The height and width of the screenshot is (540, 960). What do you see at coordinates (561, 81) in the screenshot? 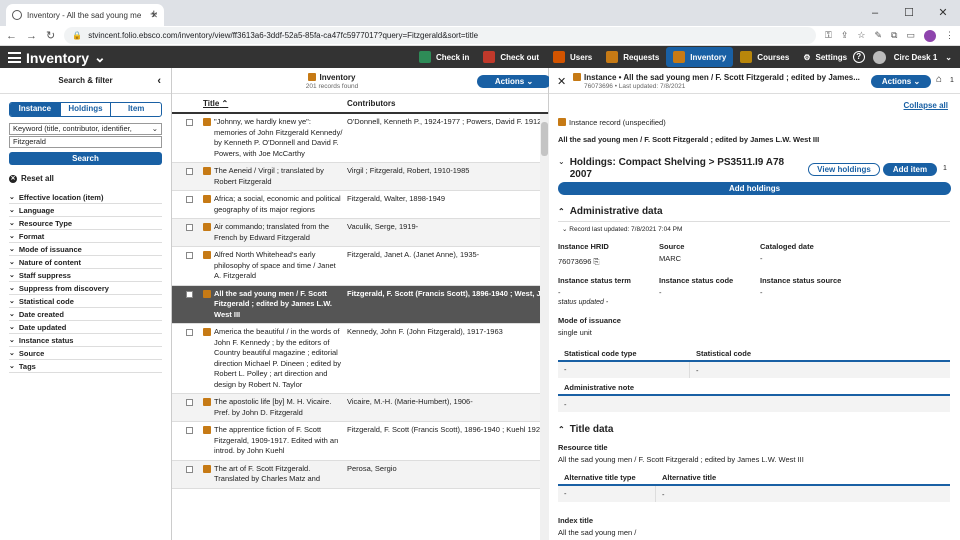
I see `close-icon: ✕` at bounding box center [561, 81].